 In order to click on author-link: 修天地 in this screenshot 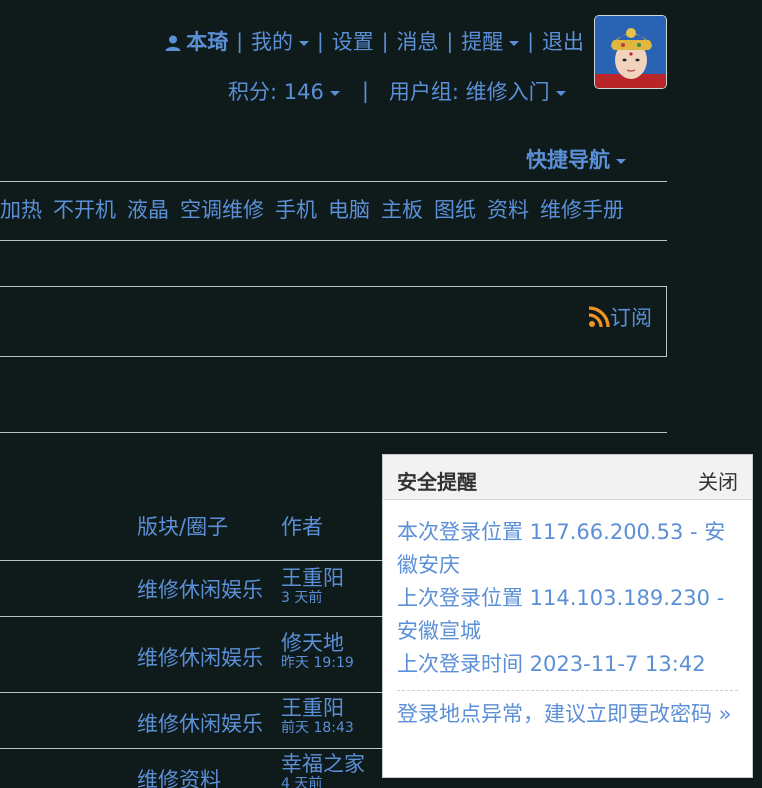, I will do `click(317, 643)`.